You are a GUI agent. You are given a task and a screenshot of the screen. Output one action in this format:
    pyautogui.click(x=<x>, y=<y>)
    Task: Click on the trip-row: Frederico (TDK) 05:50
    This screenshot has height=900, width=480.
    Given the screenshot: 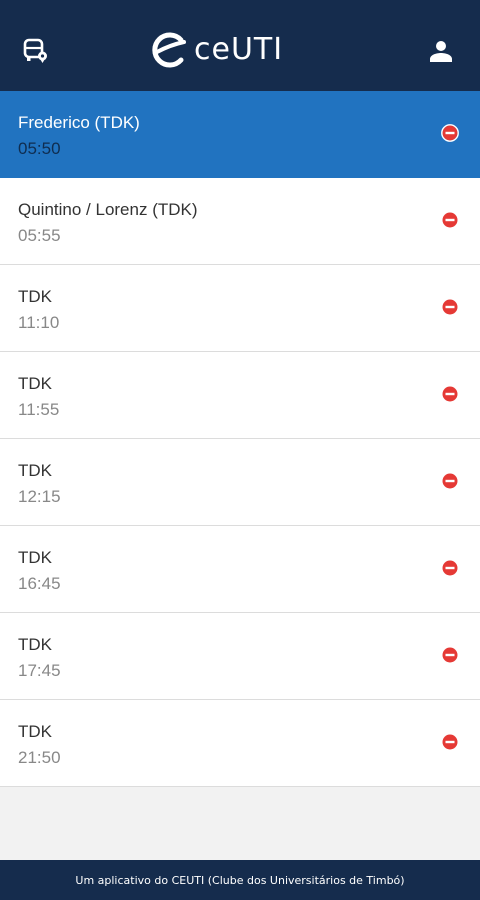 What is the action you would take?
    pyautogui.click(x=240, y=134)
    